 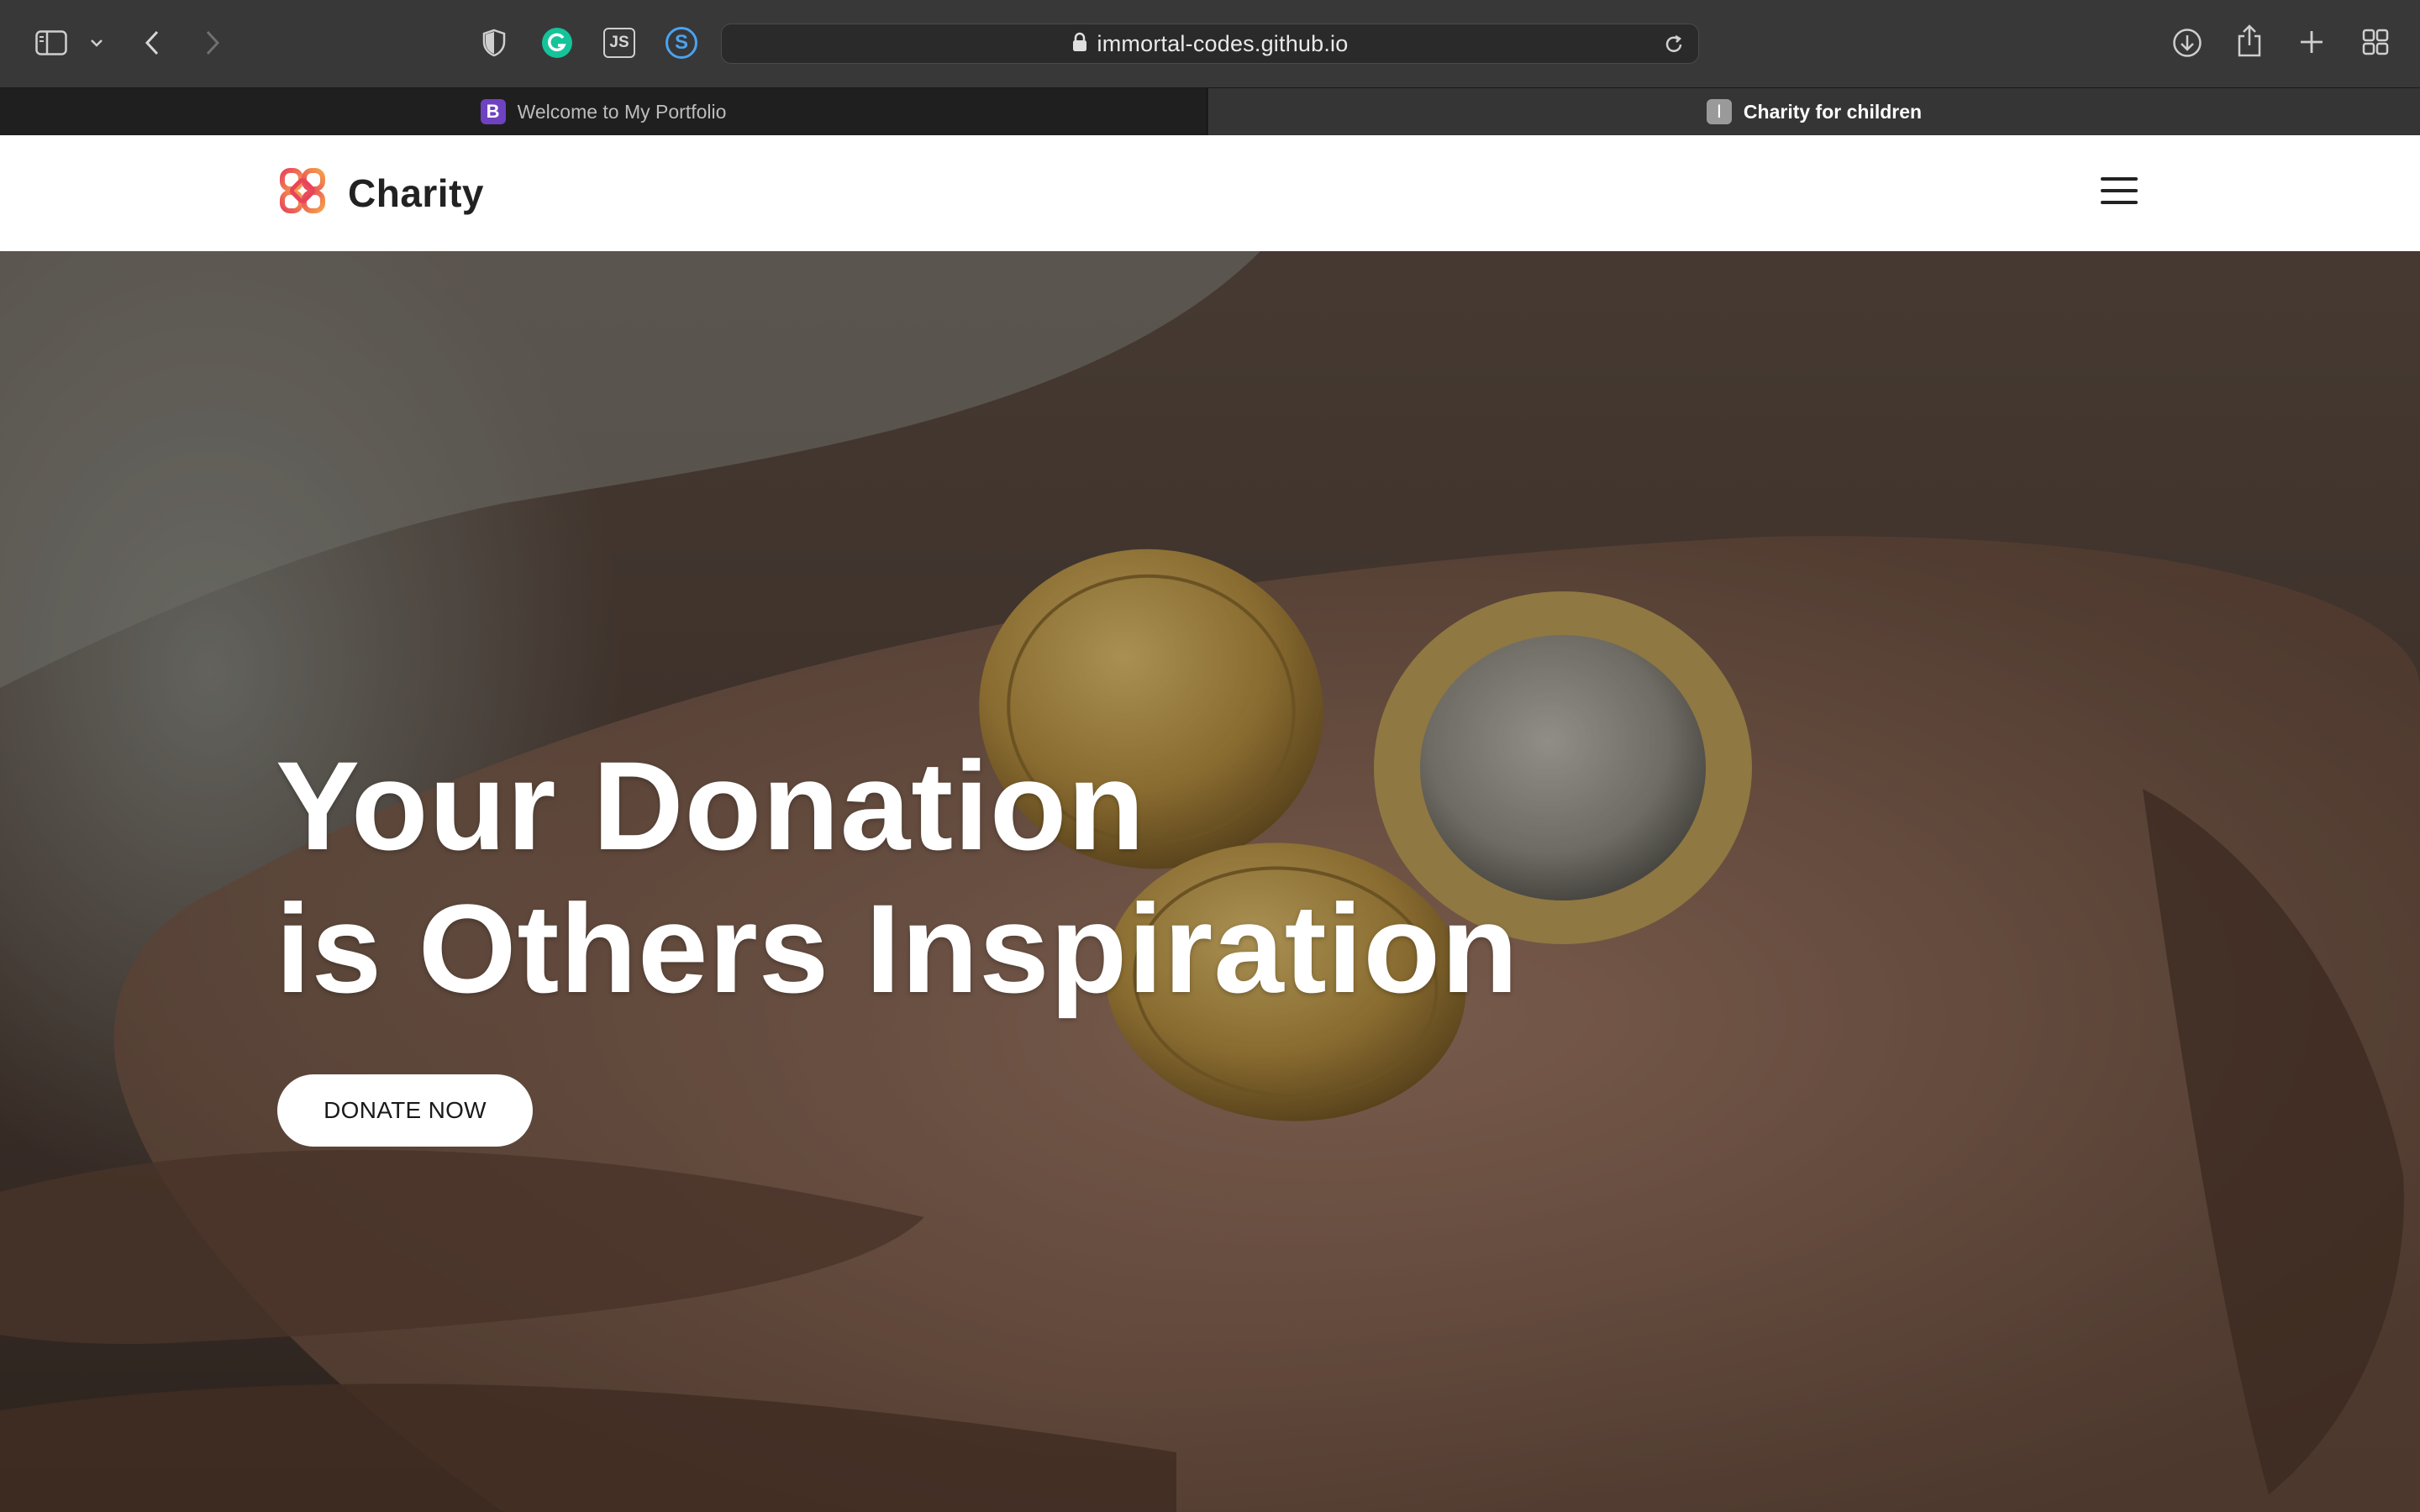 I want to click on plus-icon, so click(x=2311, y=42).